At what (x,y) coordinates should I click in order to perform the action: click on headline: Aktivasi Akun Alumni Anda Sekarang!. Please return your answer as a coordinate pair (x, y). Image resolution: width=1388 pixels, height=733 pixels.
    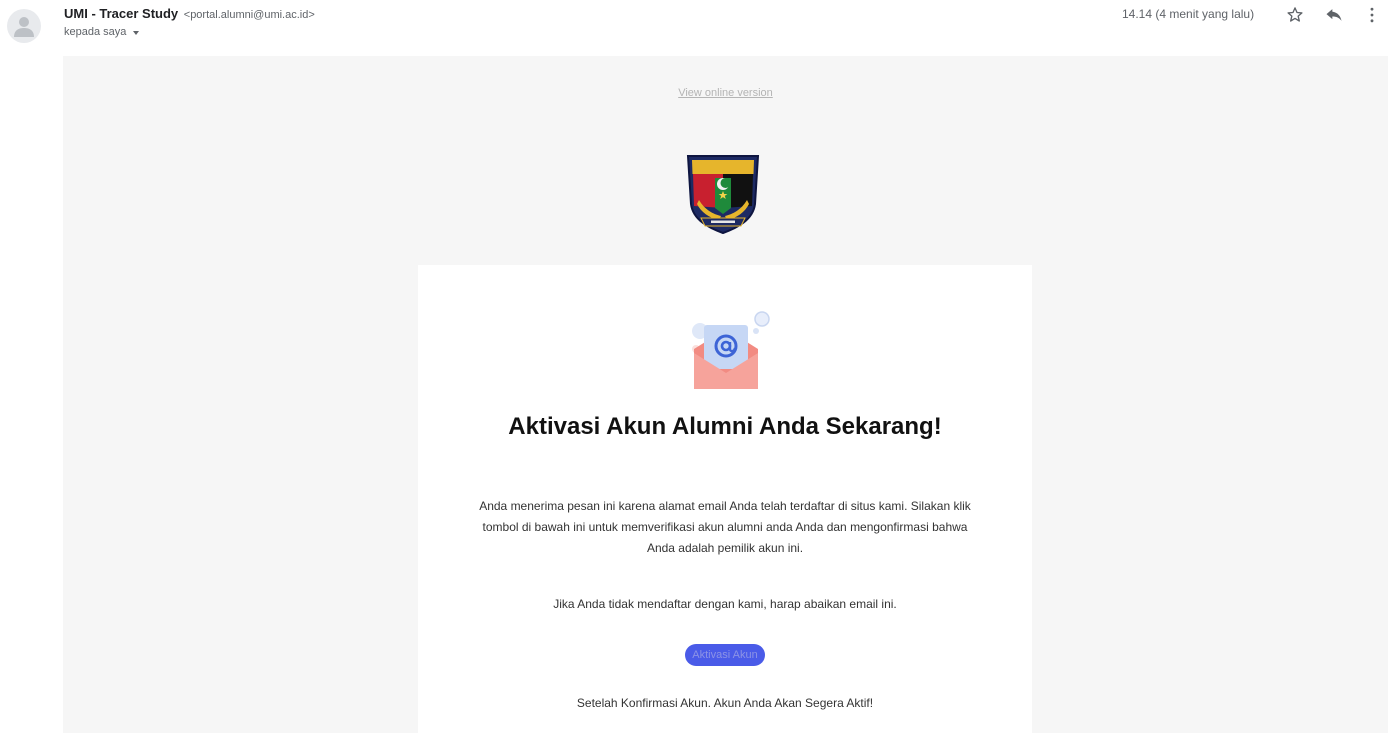
    Looking at the image, I should click on (725, 426).